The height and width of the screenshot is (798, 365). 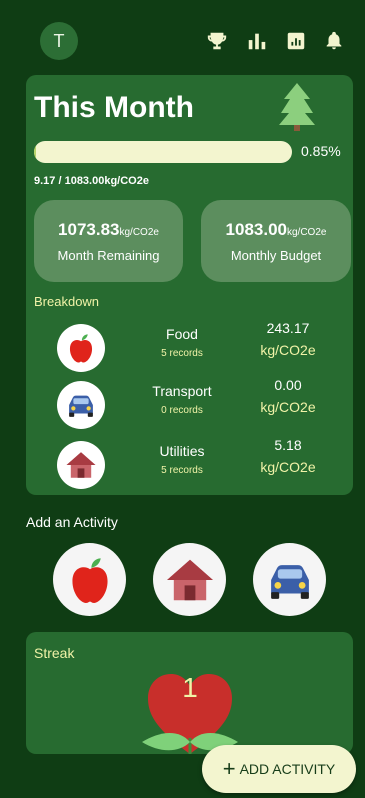 What do you see at coordinates (89, 229) in the screenshot?
I see `month-remaining-value: 1073.83` at bounding box center [89, 229].